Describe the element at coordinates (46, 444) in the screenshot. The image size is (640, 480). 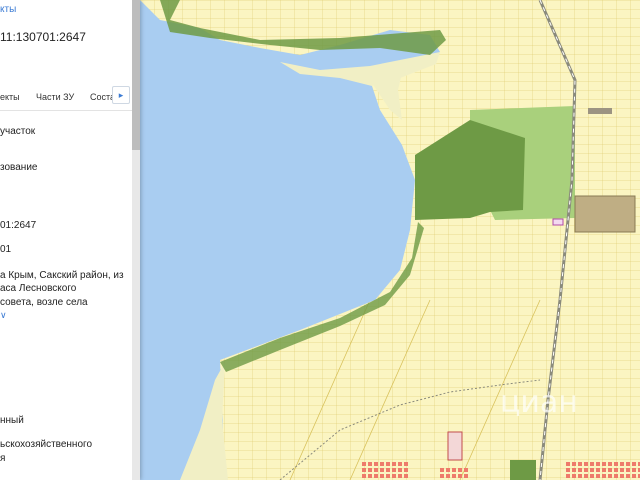
I see `category-line-1: ьскохозяйственного` at that location.